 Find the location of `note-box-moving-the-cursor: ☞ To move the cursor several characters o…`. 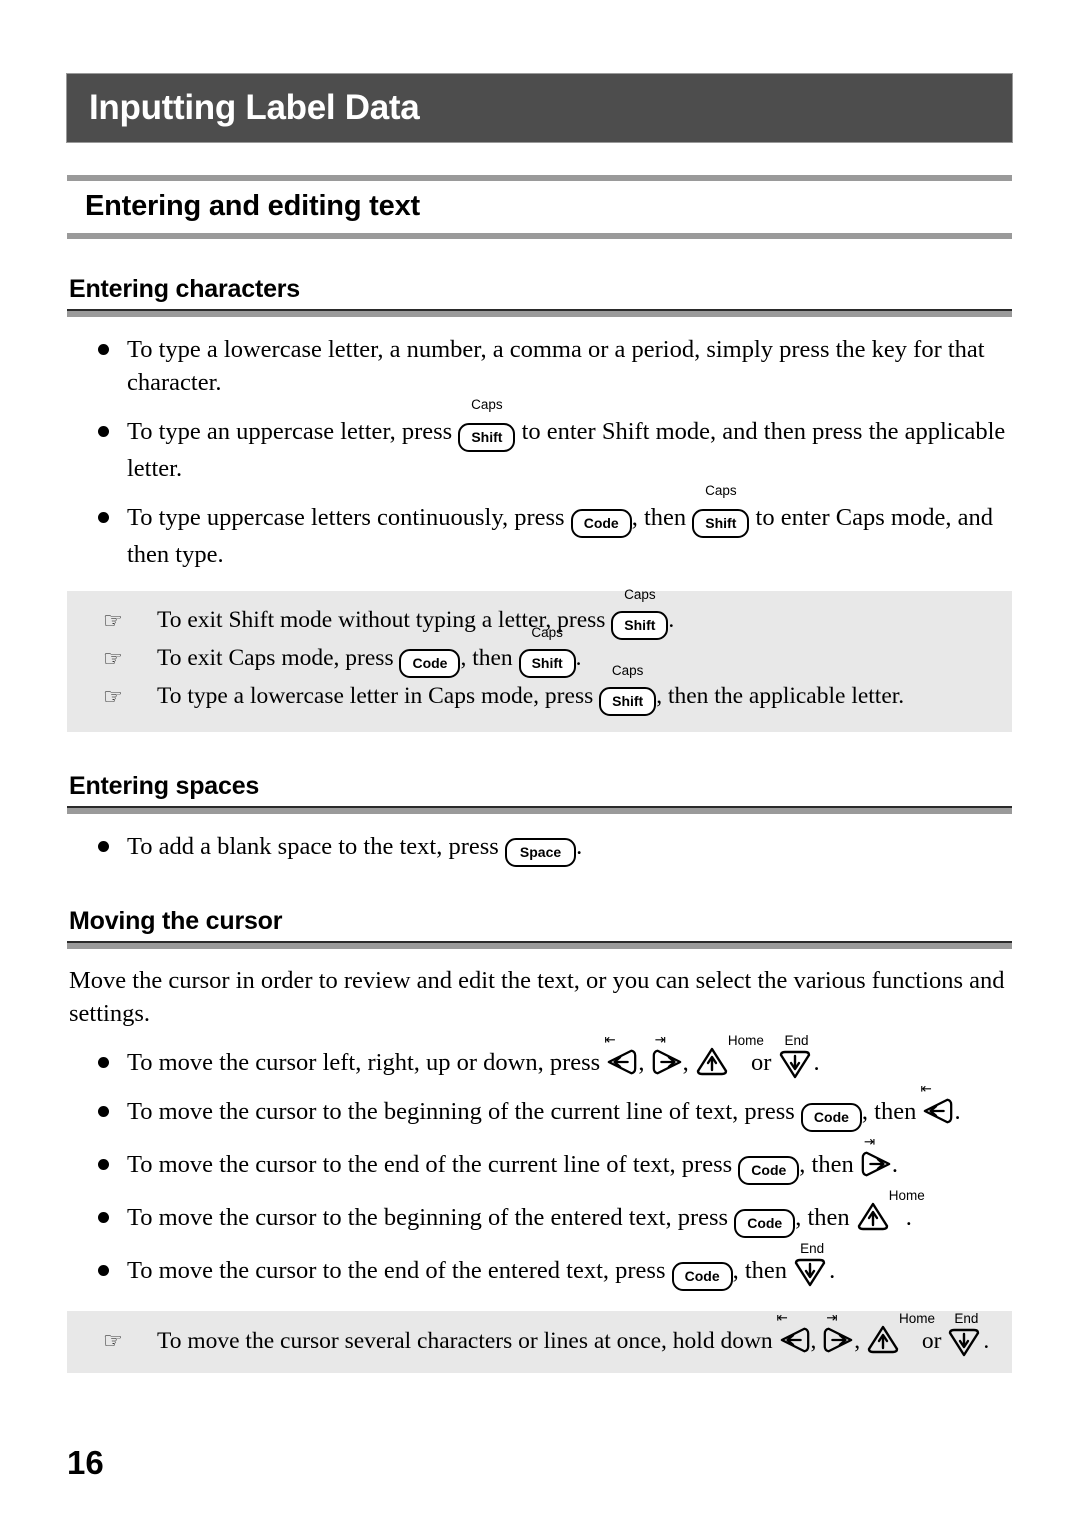

note-box-moving-the-cursor: ☞ To move the cursor several characters o… is located at coordinates (539, 1342).